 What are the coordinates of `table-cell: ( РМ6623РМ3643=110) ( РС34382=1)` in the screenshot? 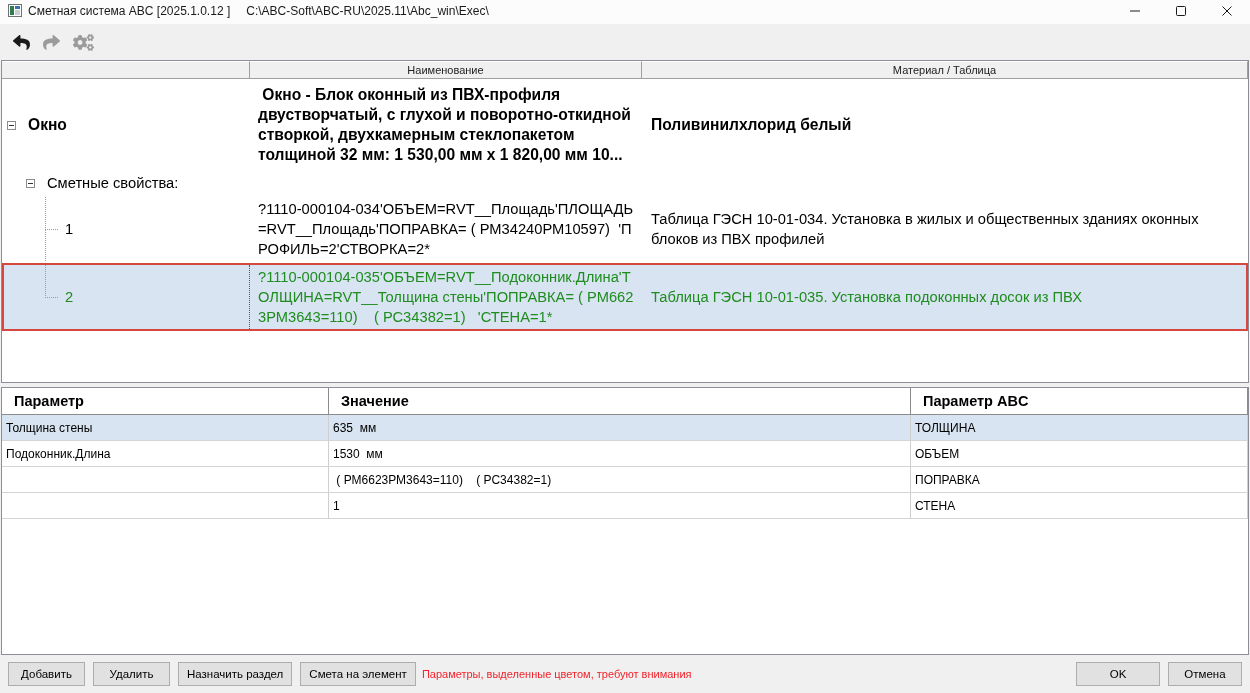 It's located at (620, 479).